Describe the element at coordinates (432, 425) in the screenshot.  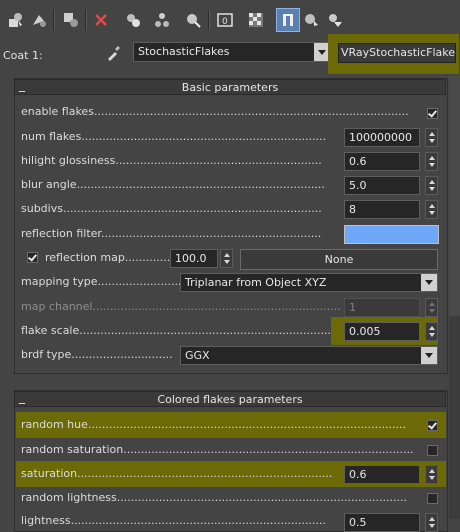
I see `random-hue-checkbox` at that location.